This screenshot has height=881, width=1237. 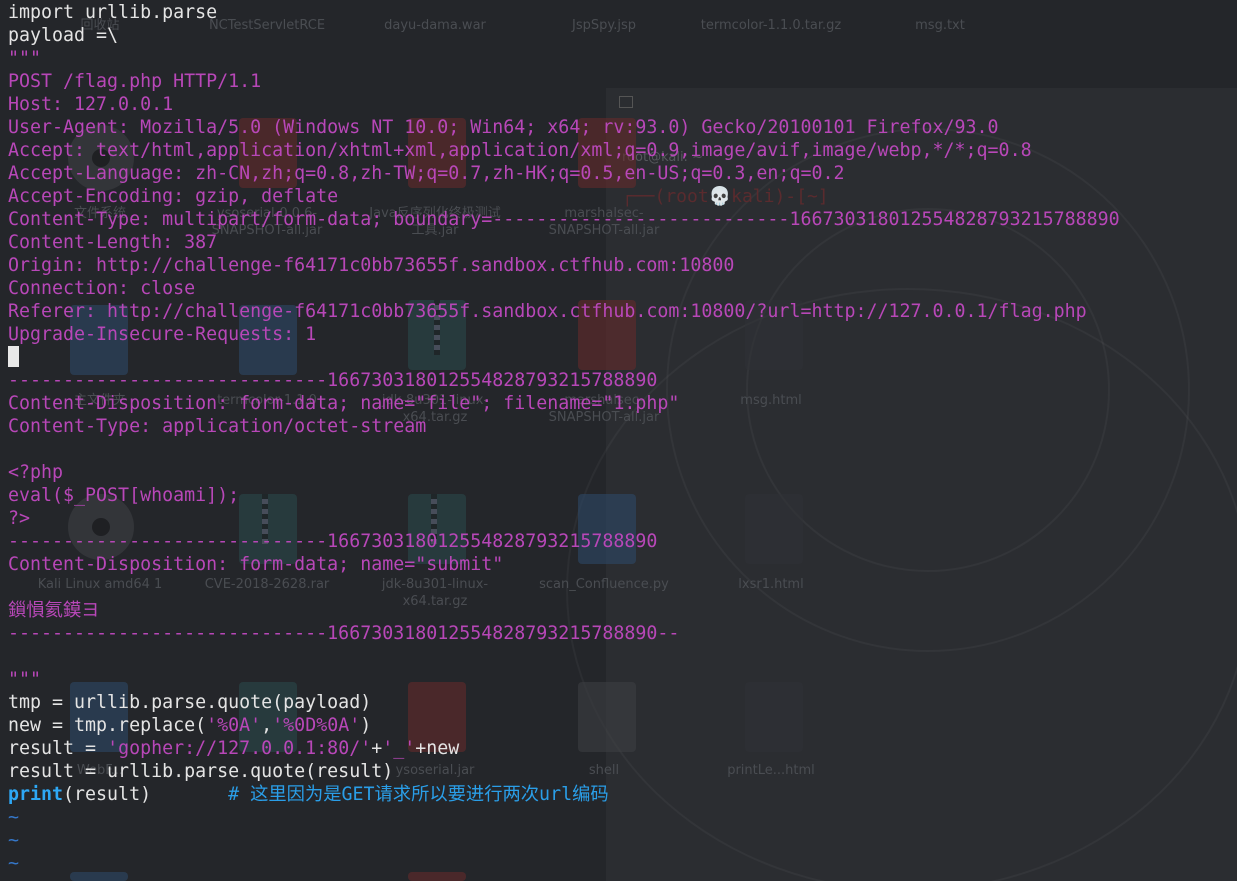 I want to click on string-token: '%0D%0A', so click(x=316, y=725).